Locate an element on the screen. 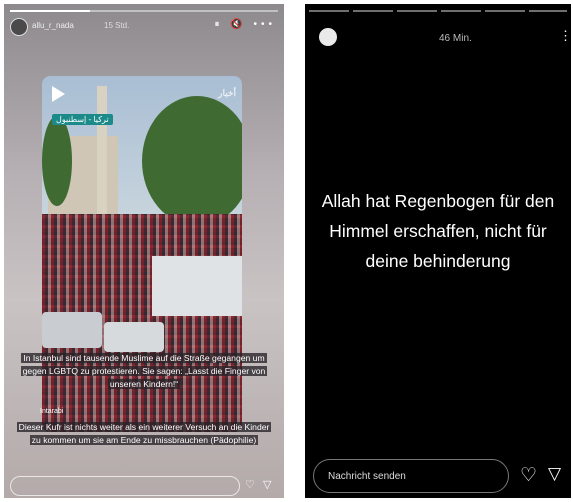 This screenshot has height=502, width=573. channel-logo: أخبار is located at coordinates (227, 93).